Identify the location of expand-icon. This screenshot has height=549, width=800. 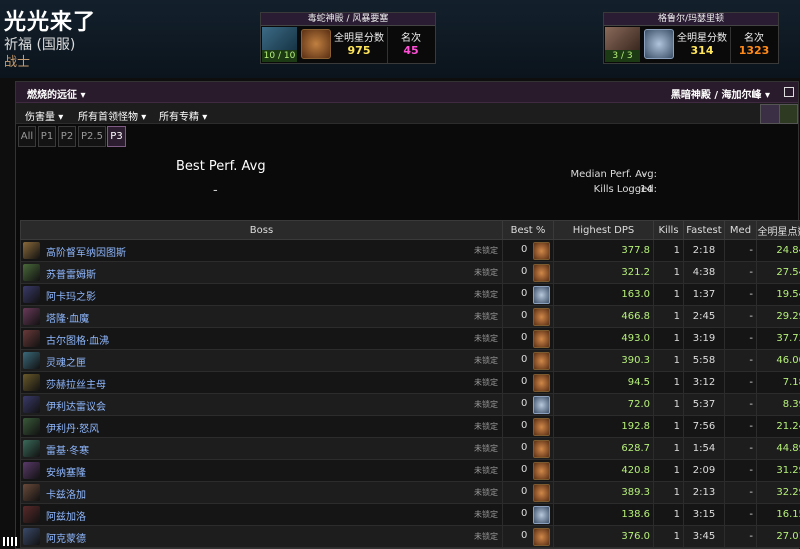
(789, 92).